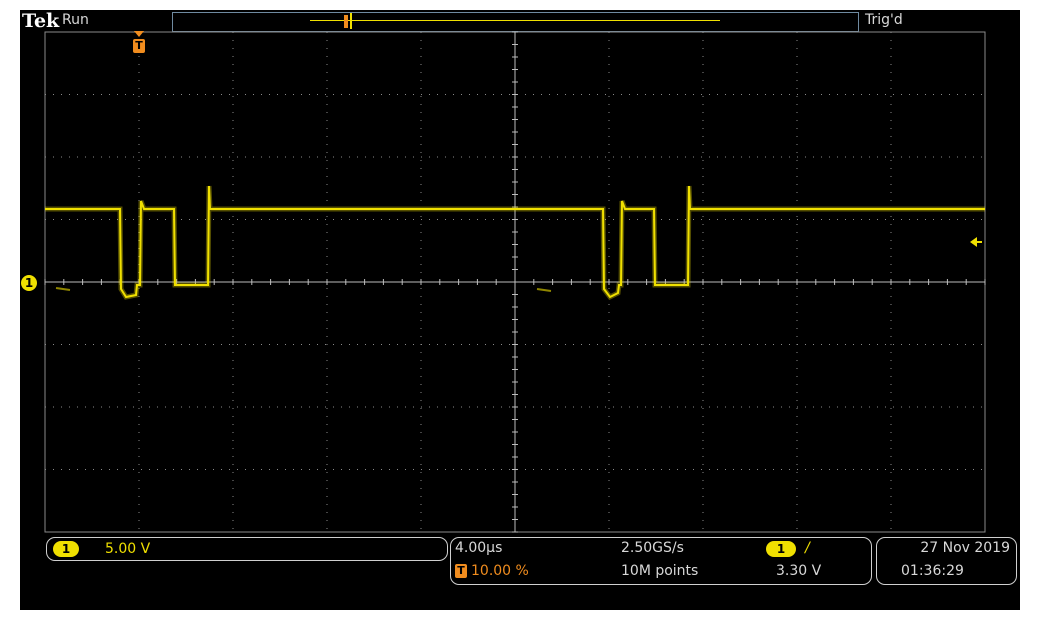 This screenshot has width=1039, height=623. Describe the element at coordinates (139, 46) in the screenshot. I see `trigger-position-marker: T` at that location.